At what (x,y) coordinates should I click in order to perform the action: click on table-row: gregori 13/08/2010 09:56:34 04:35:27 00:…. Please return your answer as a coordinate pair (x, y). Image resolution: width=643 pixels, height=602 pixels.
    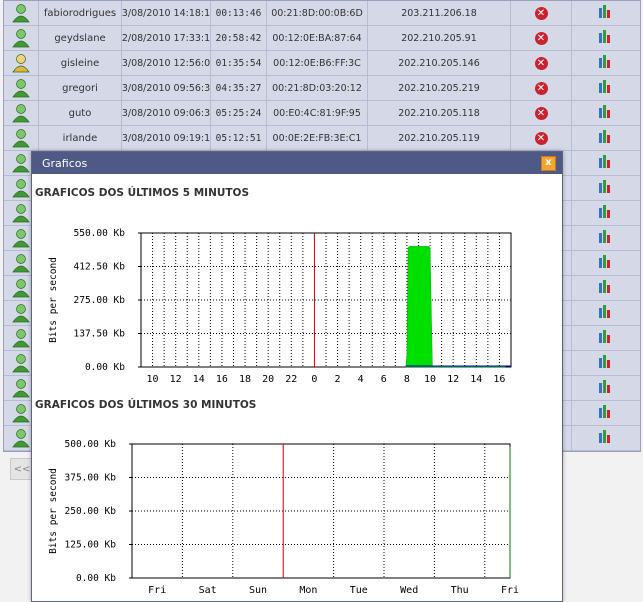
    Looking at the image, I should click on (322, 88).